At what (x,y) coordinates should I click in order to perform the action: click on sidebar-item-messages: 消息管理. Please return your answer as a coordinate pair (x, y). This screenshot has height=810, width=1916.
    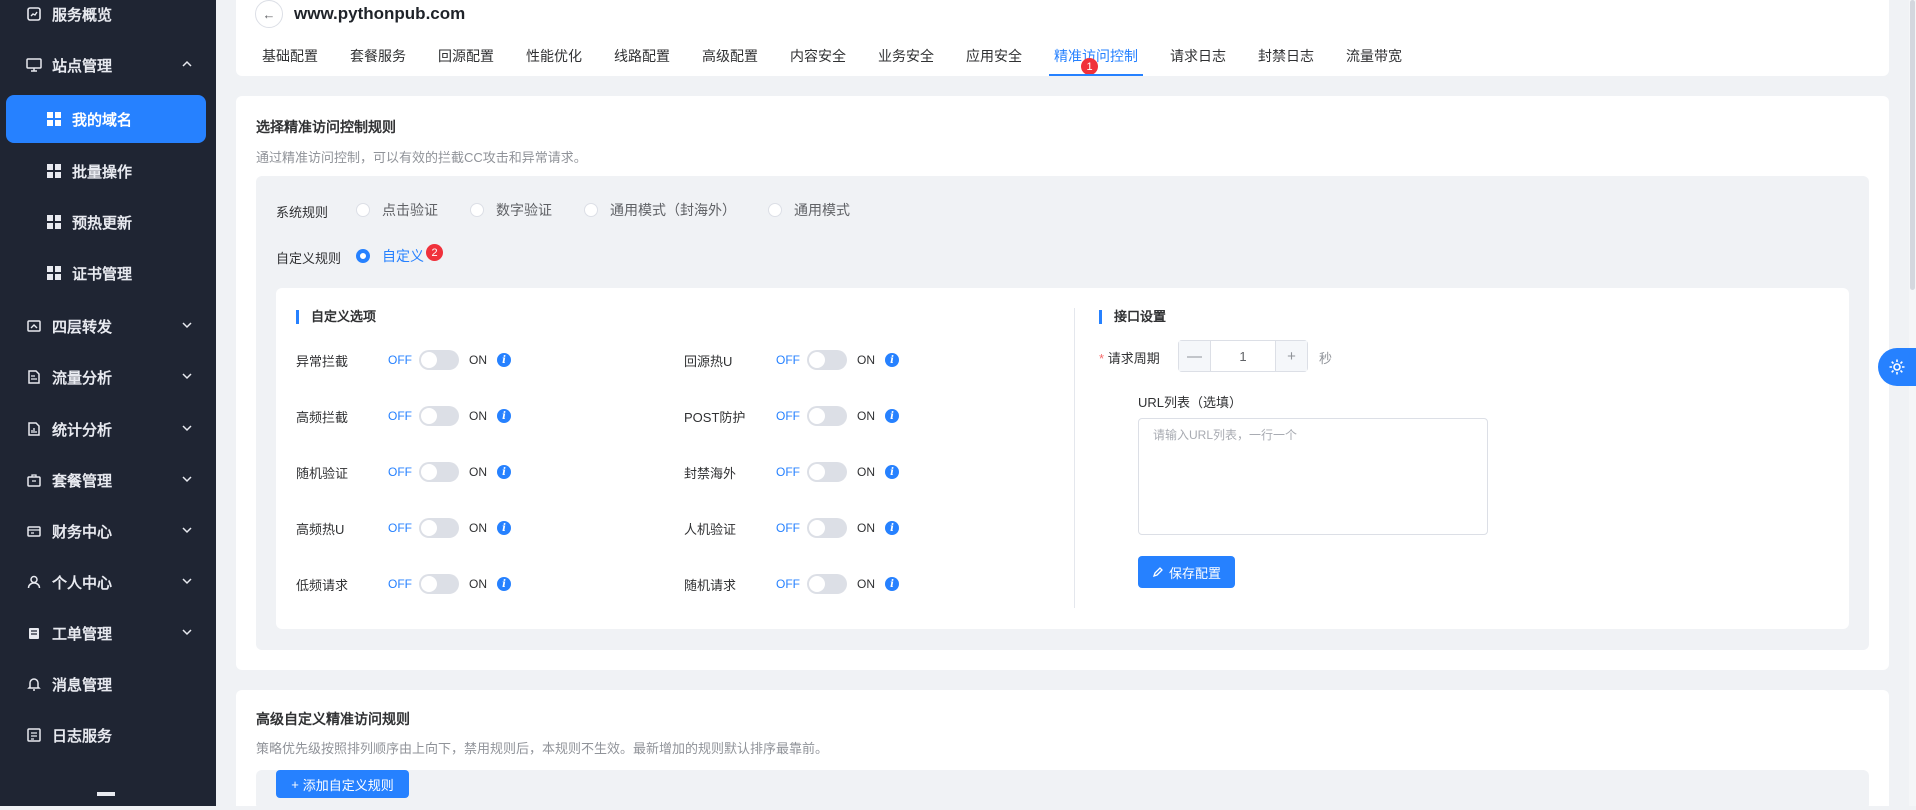
    Looking at the image, I should click on (108, 684).